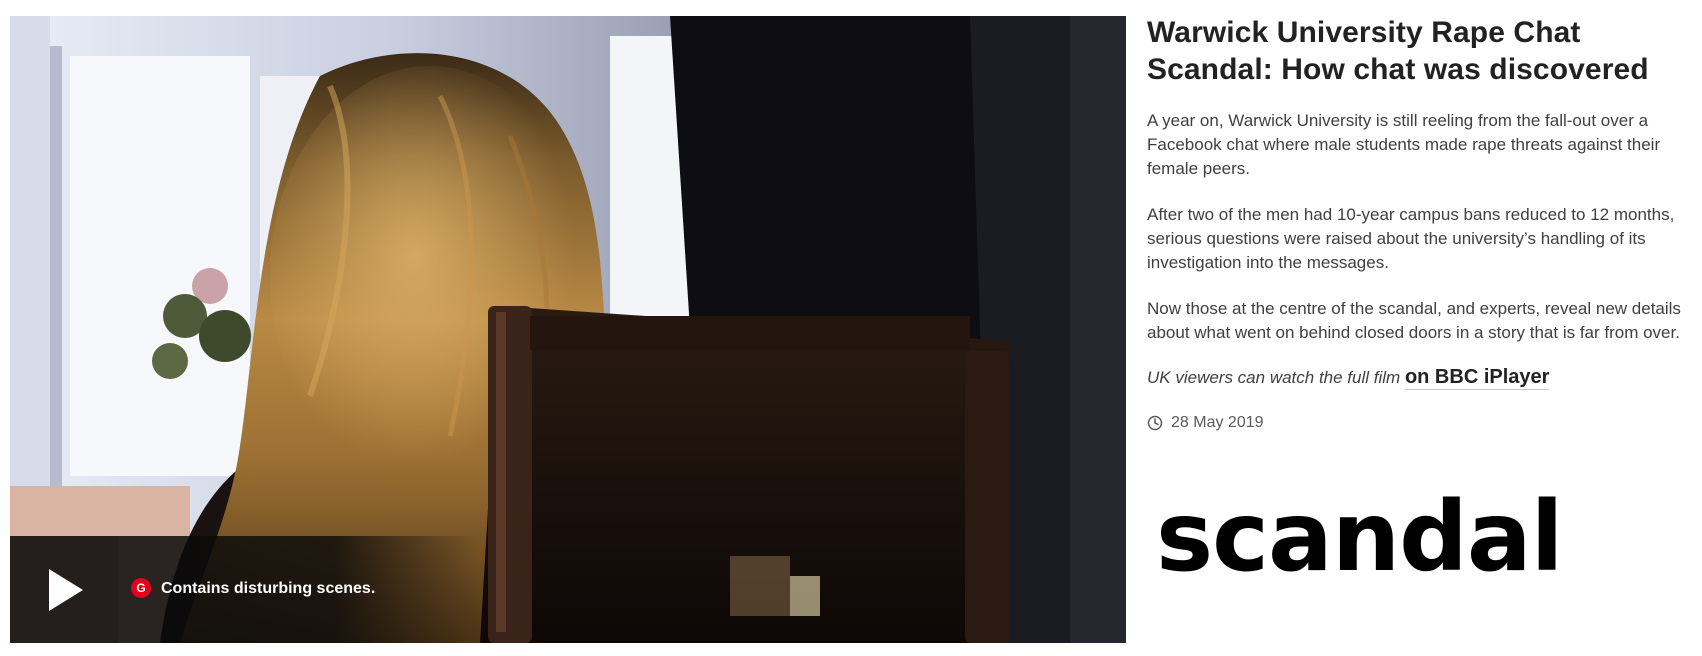 The height and width of the screenshot is (656, 1702). What do you see at coordinates (1360, 537) in the screenshot?
I see `overlay-keyword: scandal` at bounding box center [1360, 537].